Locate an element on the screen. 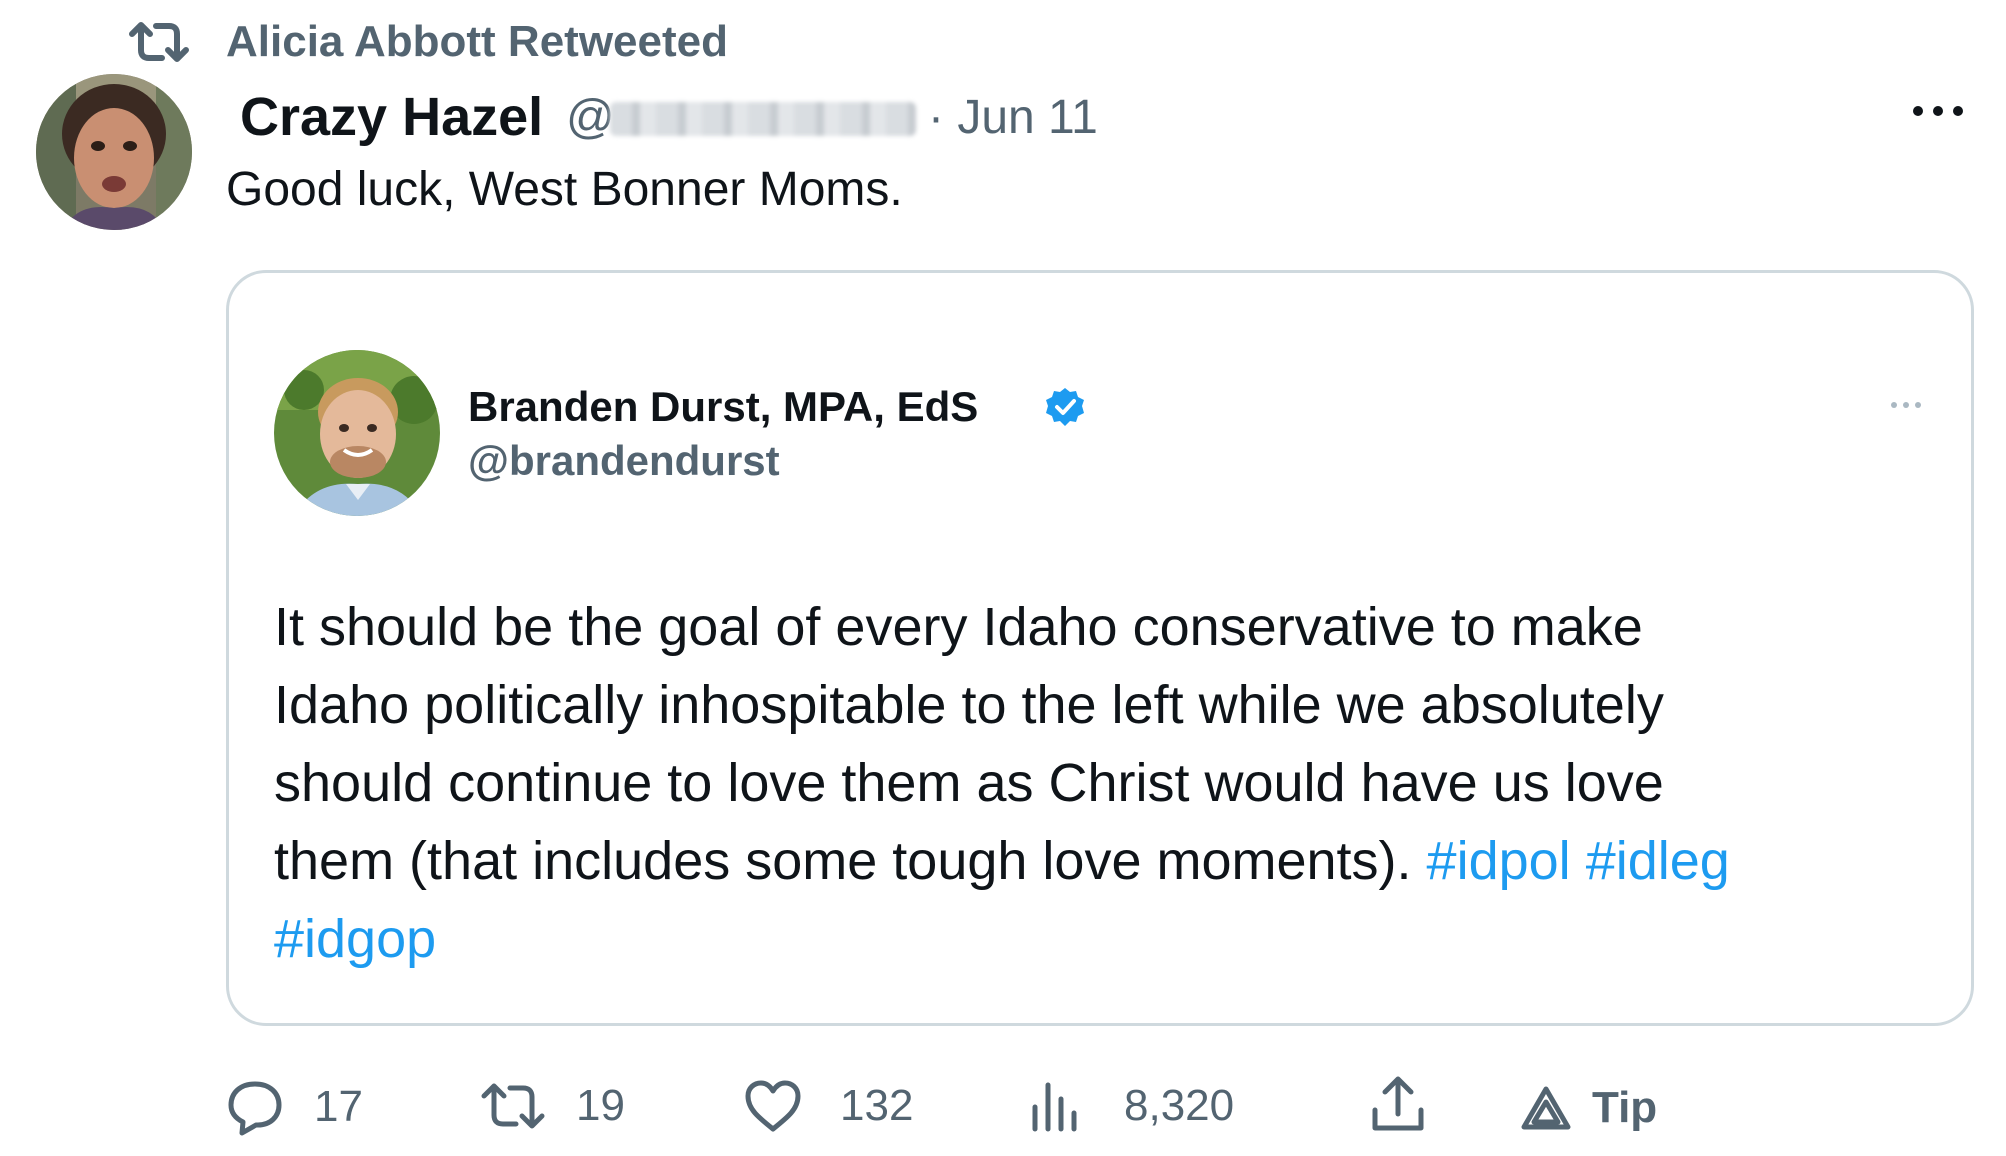 This screenshot has height=1156, width=2006. retweet-button: 19 is located at coordinates (552, 1106).